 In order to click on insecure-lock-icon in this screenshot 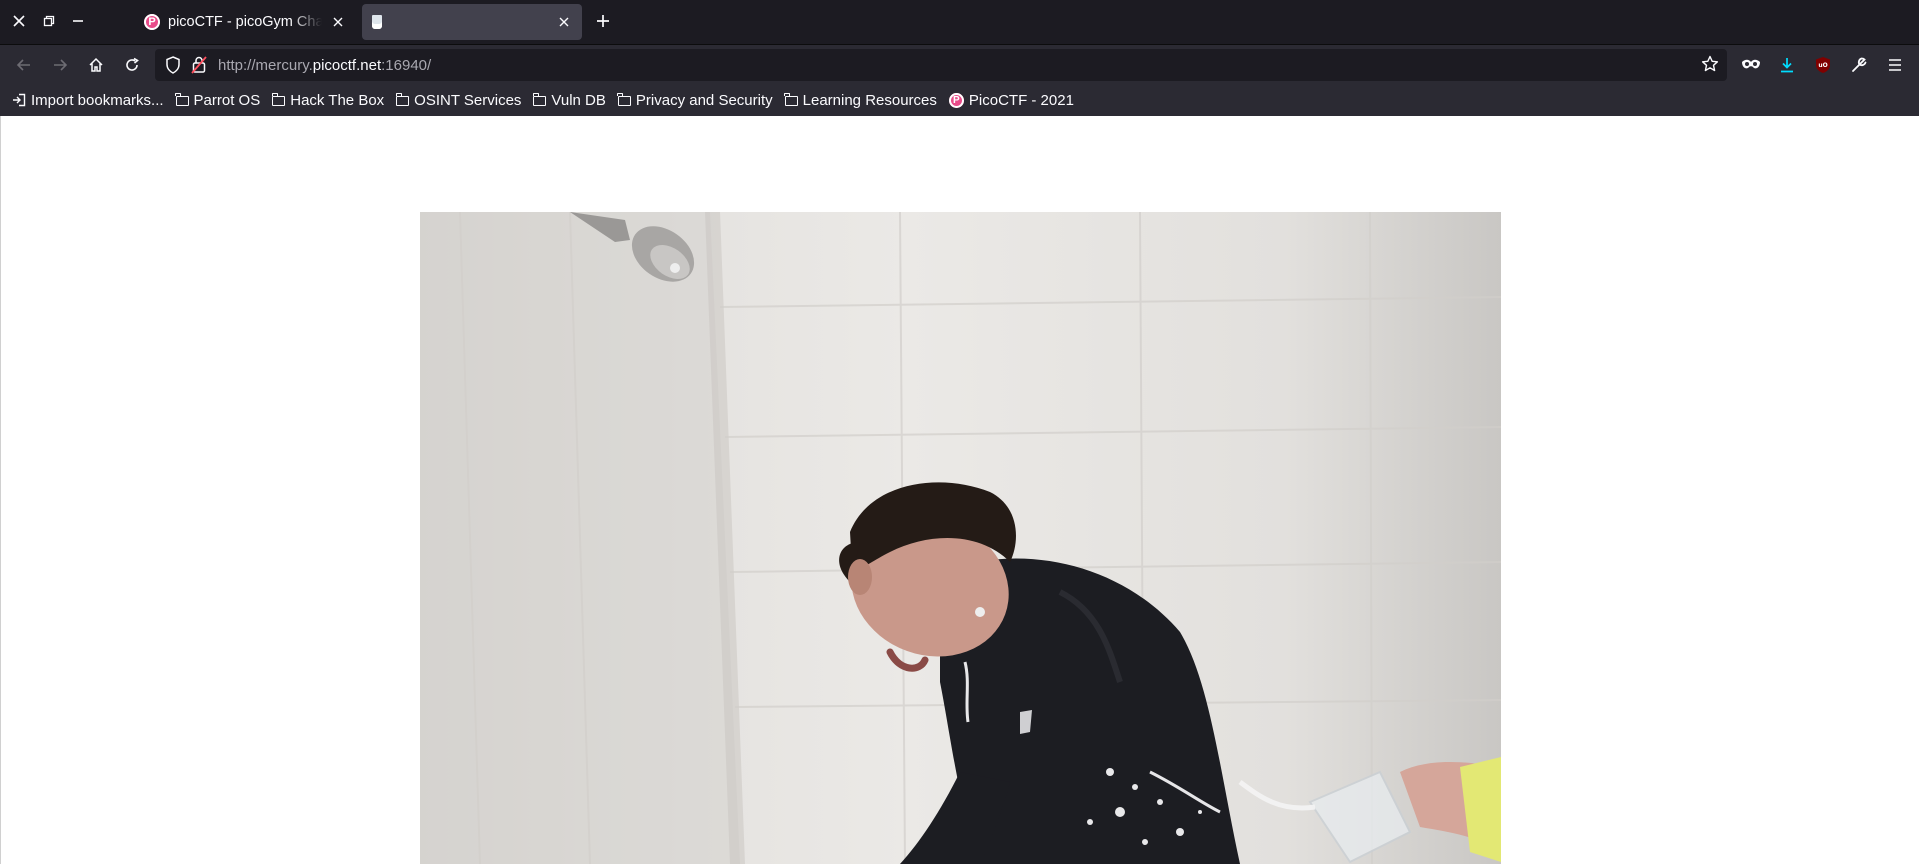, I will do `click(199, 67)`.